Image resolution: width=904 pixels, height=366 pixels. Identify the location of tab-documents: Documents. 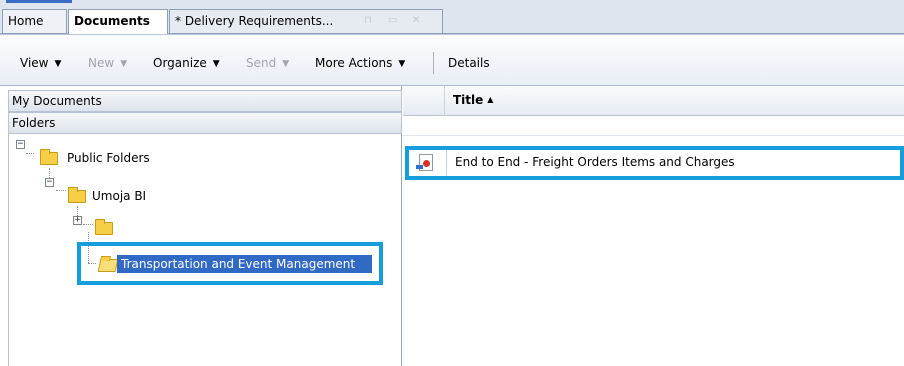
(118, 21).